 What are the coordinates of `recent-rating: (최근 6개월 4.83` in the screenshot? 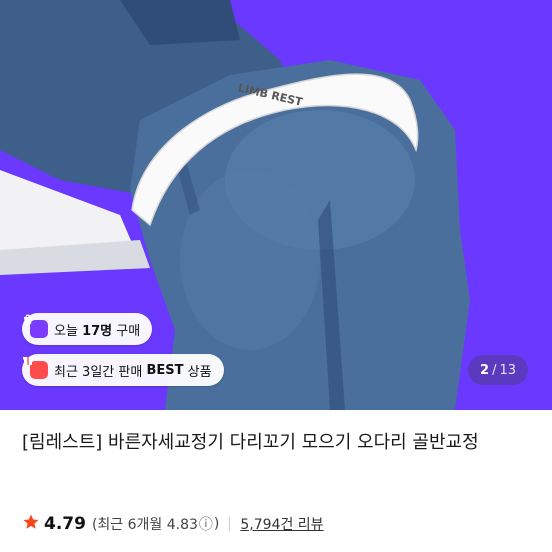 It's located at (144, 525).